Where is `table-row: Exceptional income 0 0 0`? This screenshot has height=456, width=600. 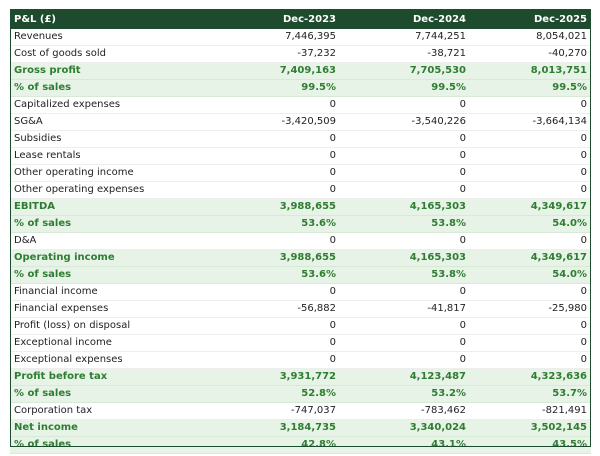
table-row: Exceptional income 0 0 0 is located at coordinates (300, 343).